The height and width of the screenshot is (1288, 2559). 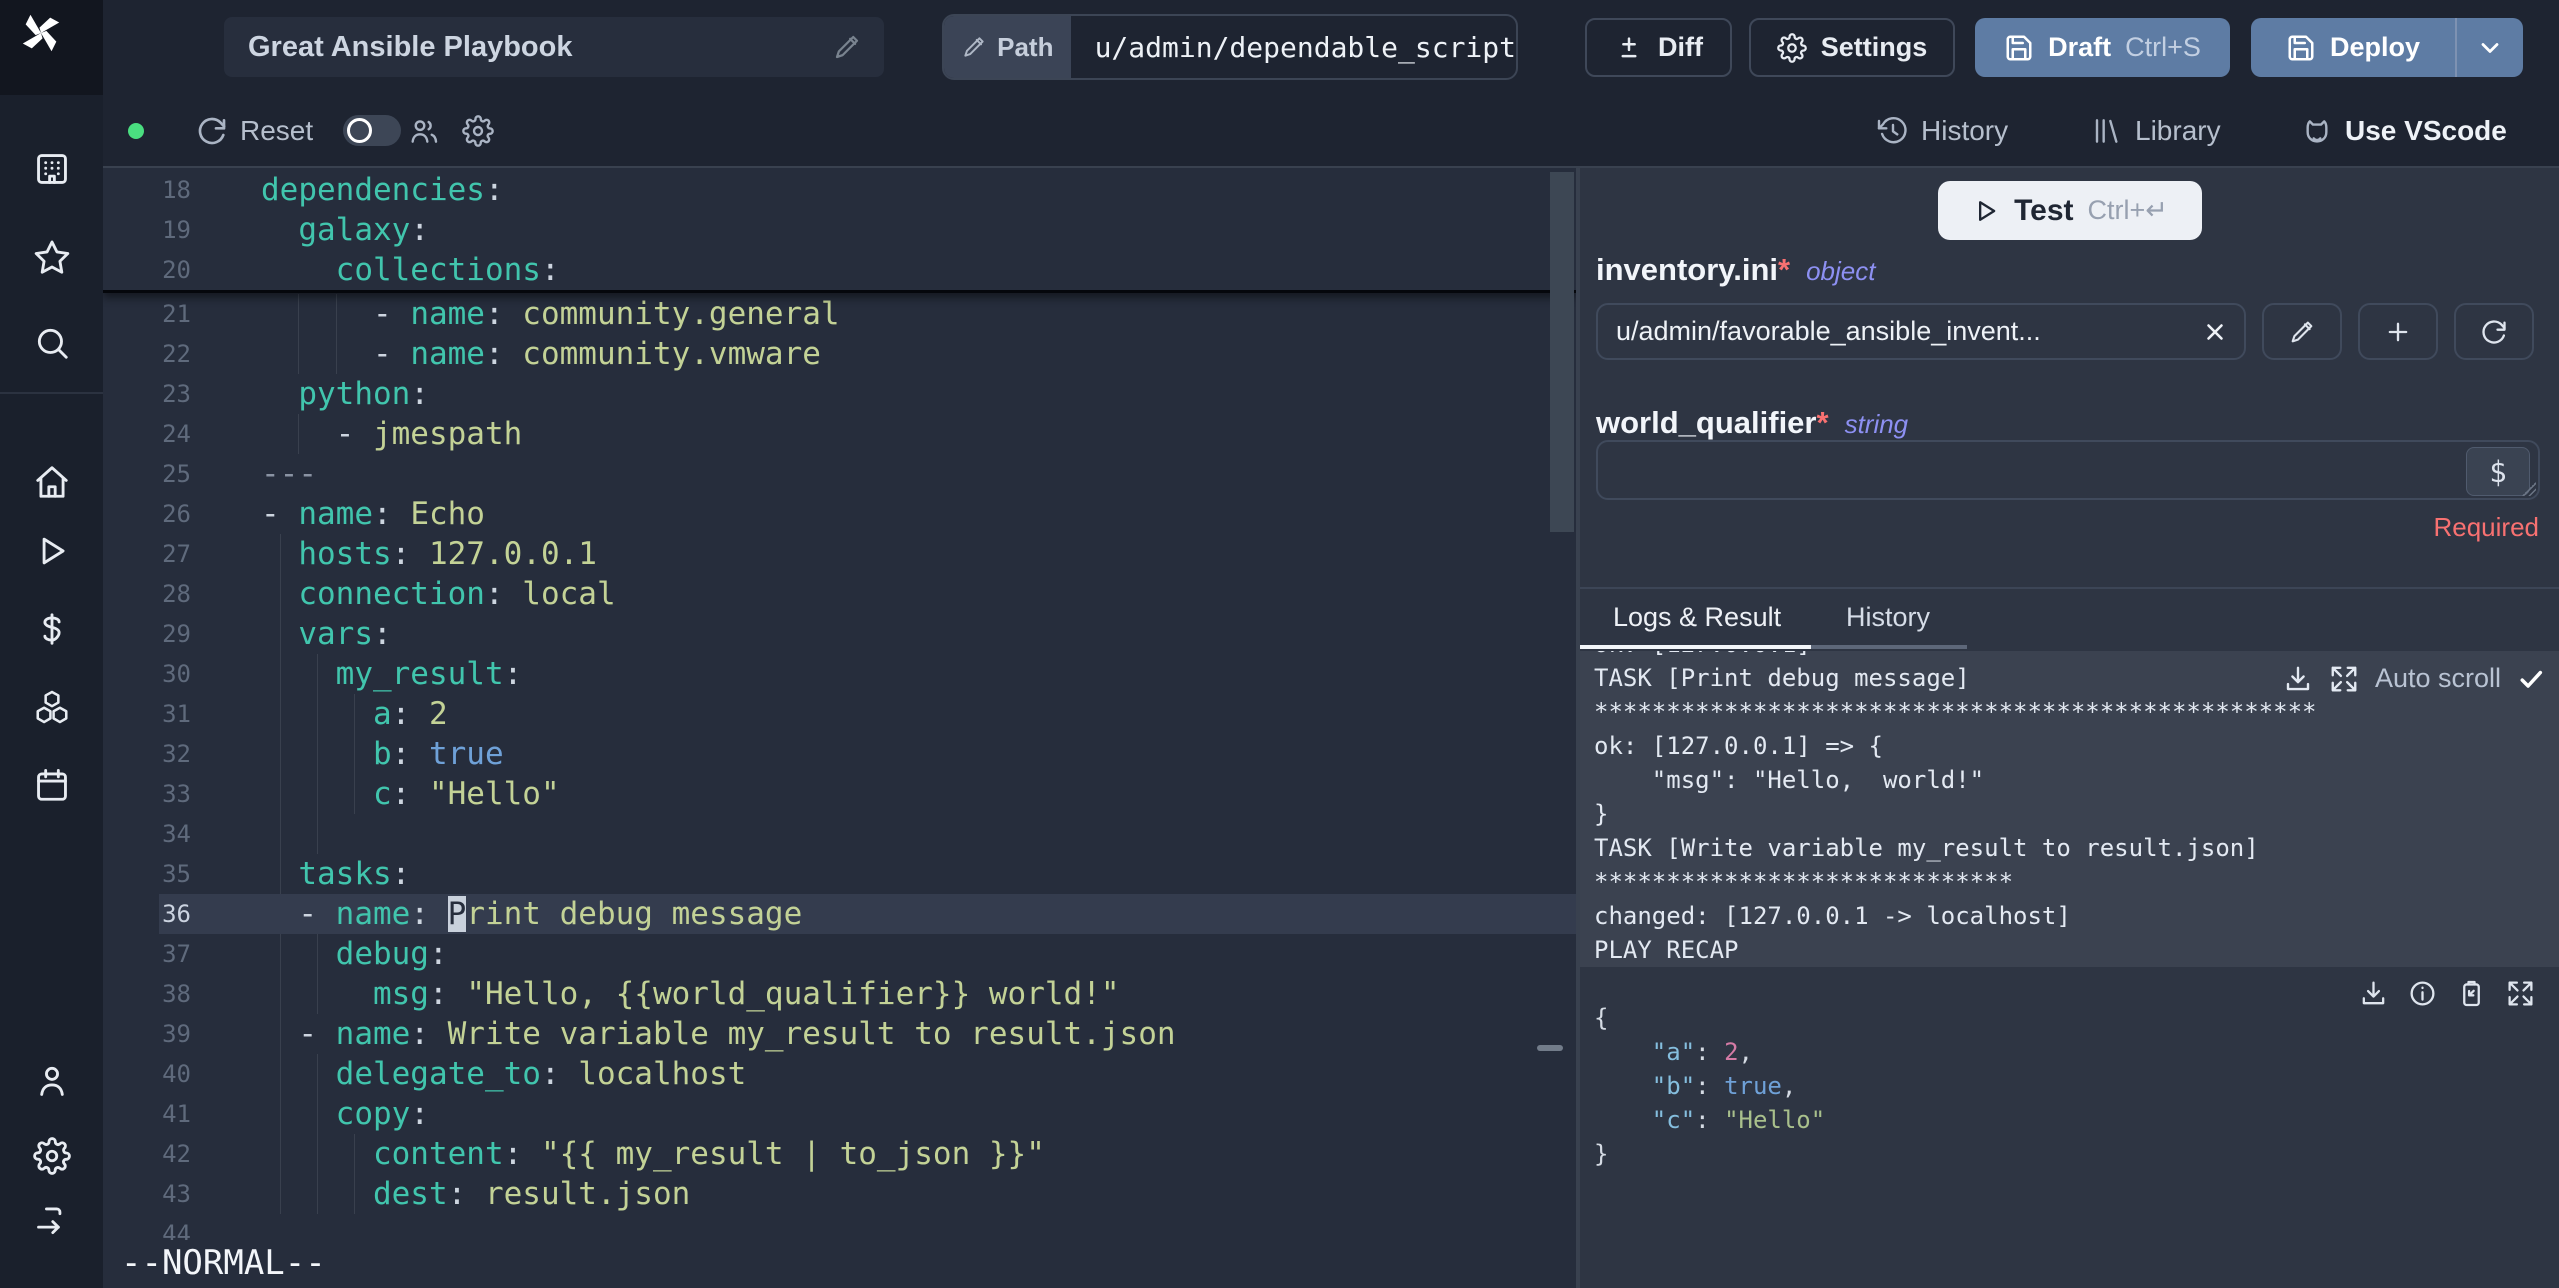 What do you see at coordinates (839, 794) in the screenshot?
I see `code-line-33: 33 c: "Hello"` at bounding box center [839, 794].